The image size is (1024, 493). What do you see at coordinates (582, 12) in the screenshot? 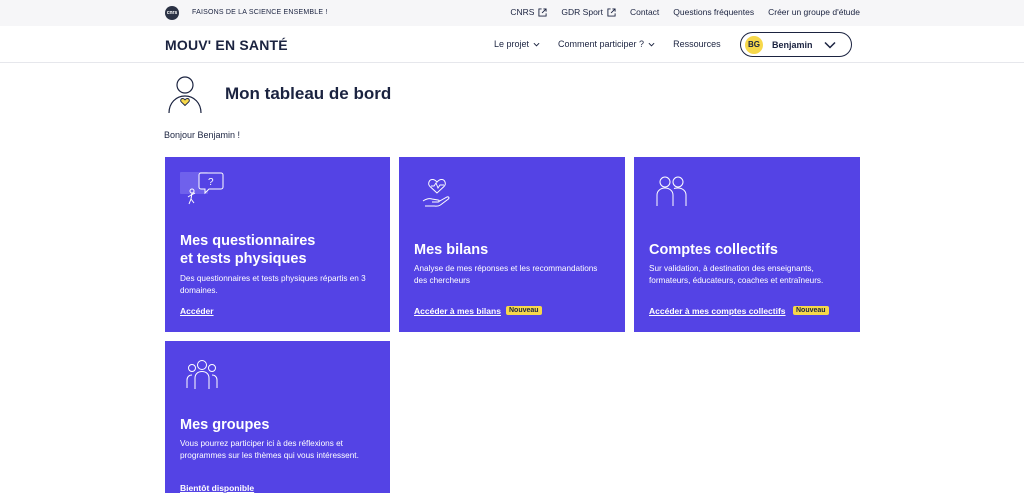
I see `top-link-gdr-sport-label: GDR Sport` at bounding box center [582, 12].